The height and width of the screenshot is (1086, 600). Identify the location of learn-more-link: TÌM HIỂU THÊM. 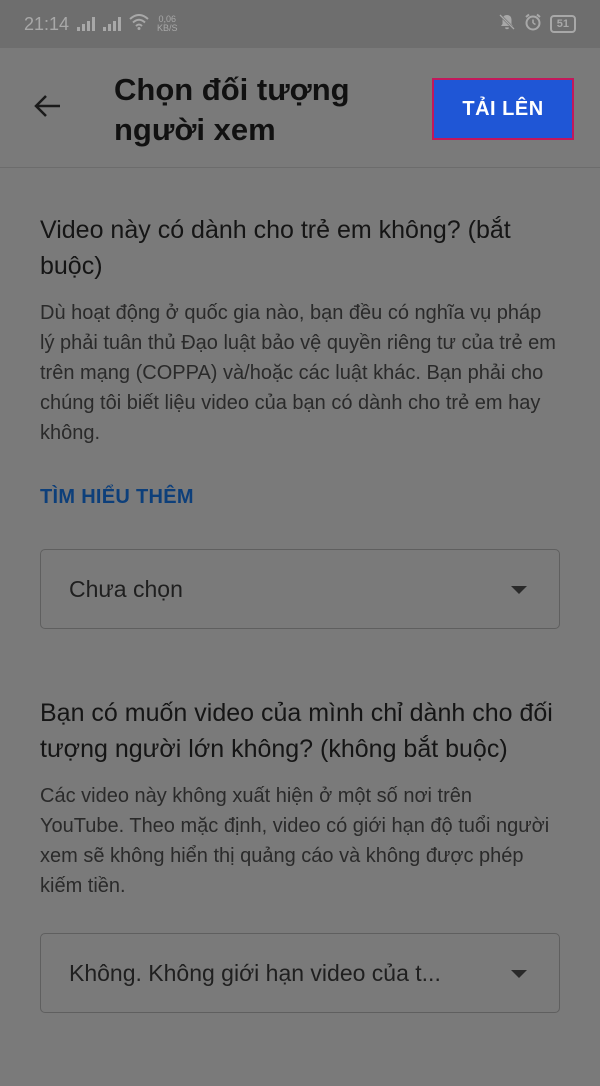
(300, 497).